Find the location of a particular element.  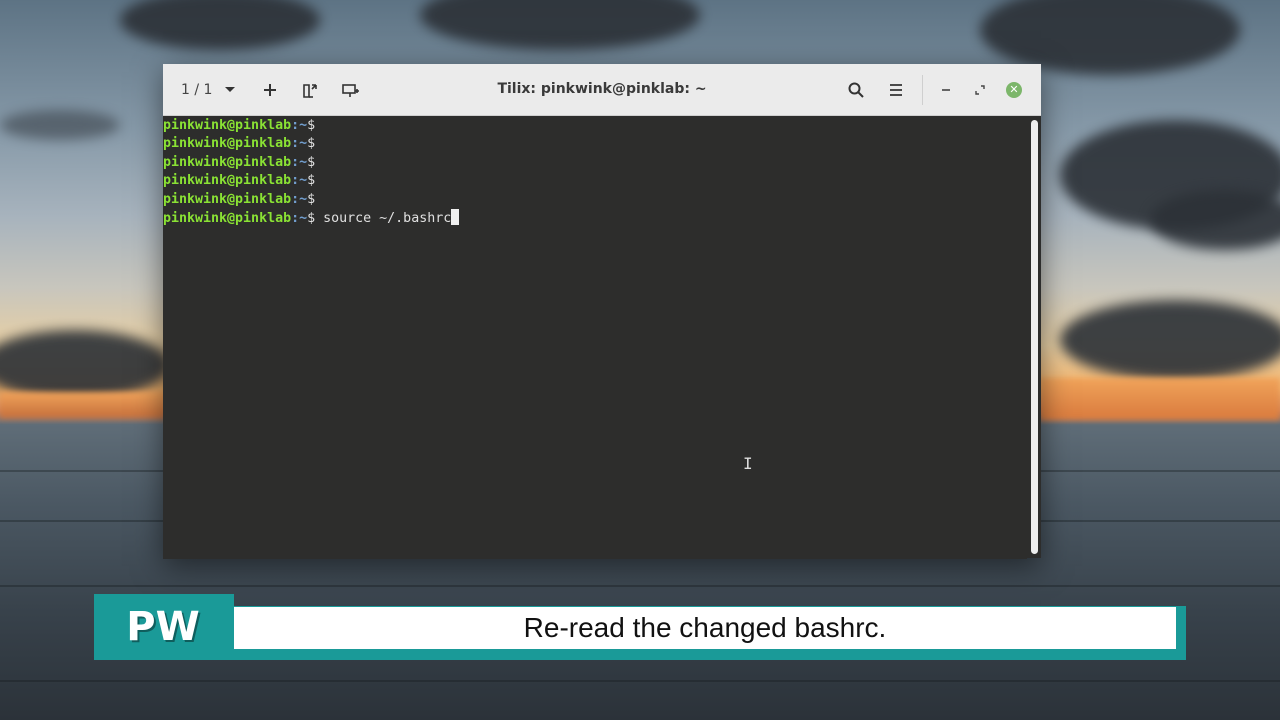

command-text: source ~/.bashrc is located at coordinates (383, 218).